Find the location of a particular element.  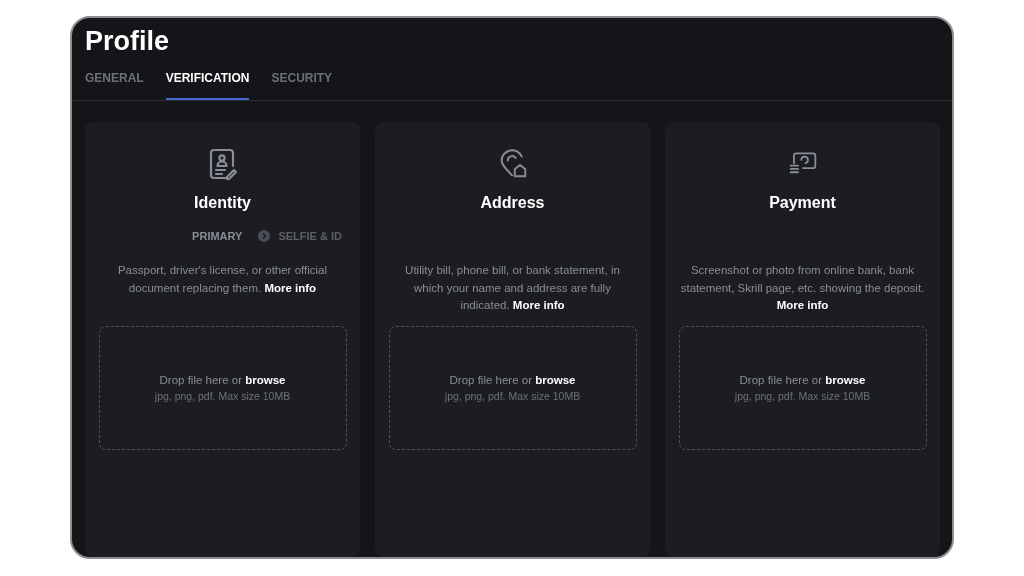

card-description: Utility bill, phone bill, or bank statement, in which your name and address are fully indicated. More info is located at coordinates (512, 288).